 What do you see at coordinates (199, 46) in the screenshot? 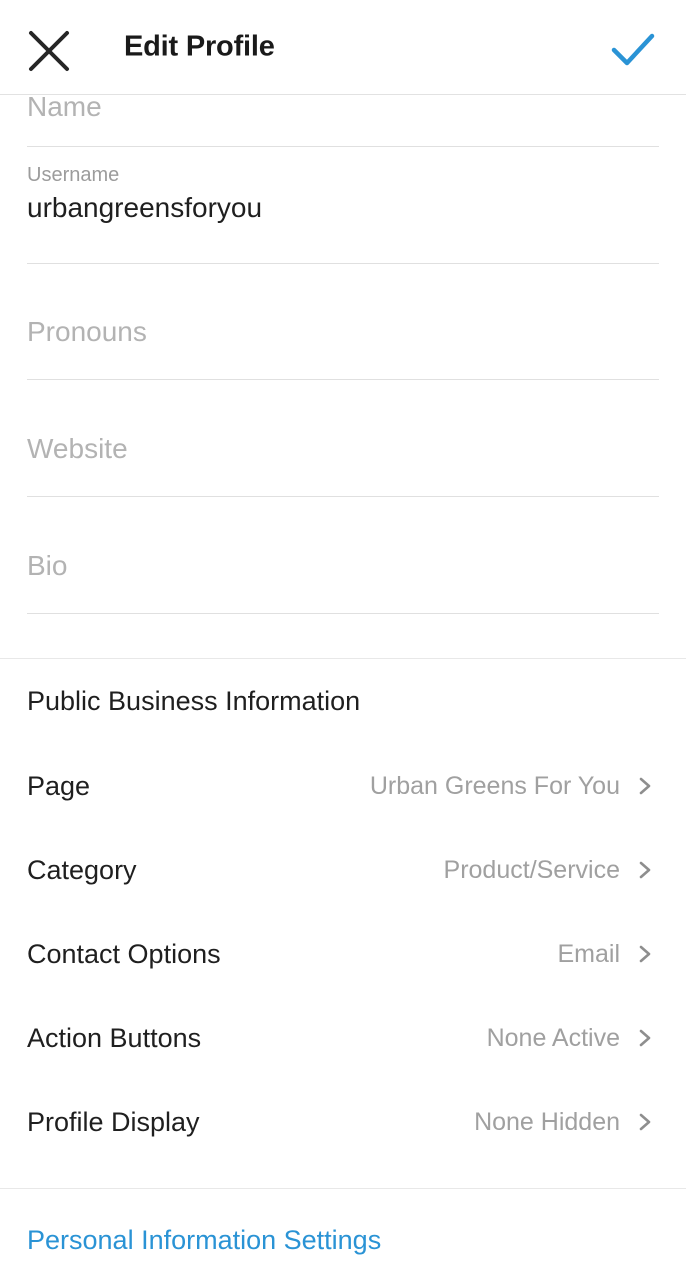
I see `page-title: Edit Profile` at bounding box center [199, 46].